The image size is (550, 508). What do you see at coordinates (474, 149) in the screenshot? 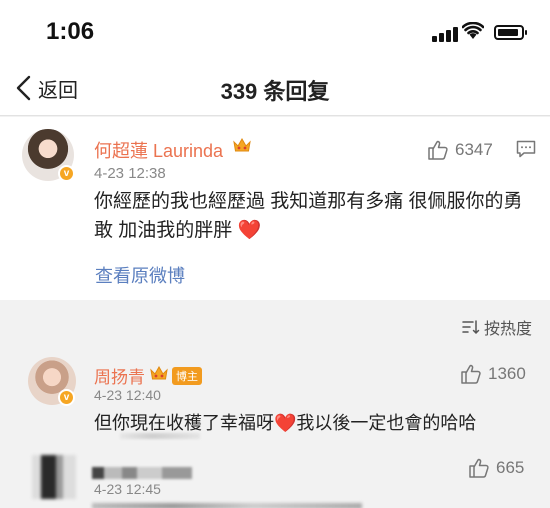
I see `like-count: 6347` at bounding box center [474, 149].